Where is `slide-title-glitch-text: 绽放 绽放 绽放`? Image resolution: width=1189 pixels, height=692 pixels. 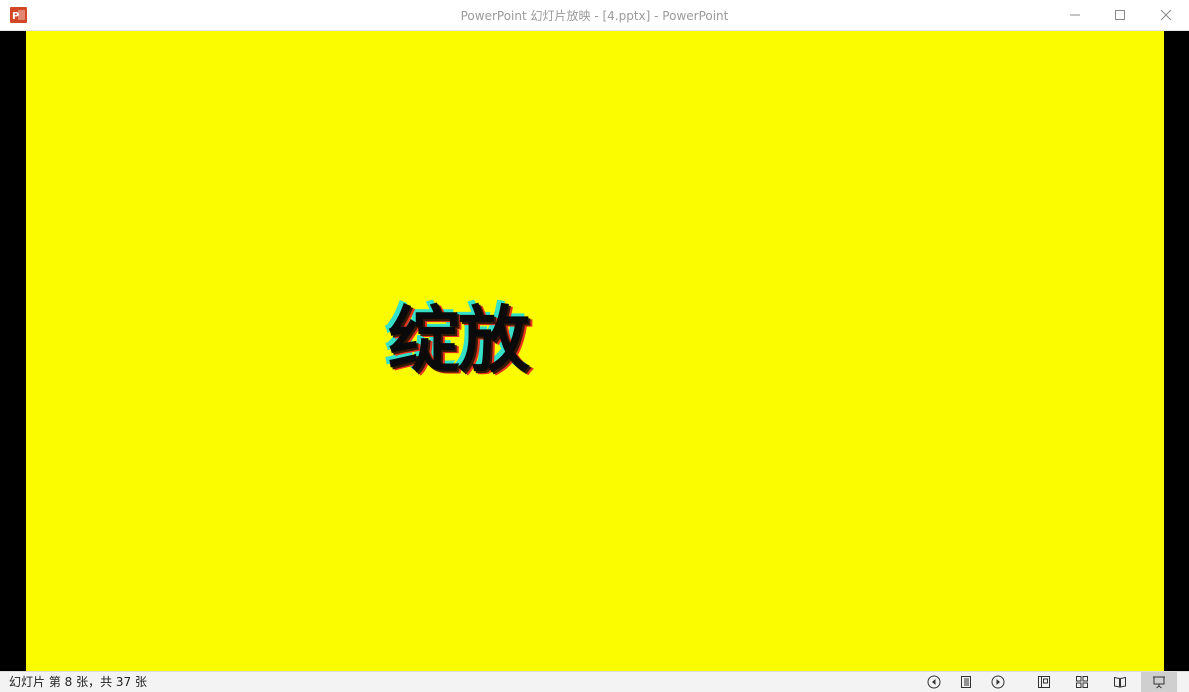 slide-title-glitch-text: 绽放 绽放 绽放 is located at coordinates (459, 340).